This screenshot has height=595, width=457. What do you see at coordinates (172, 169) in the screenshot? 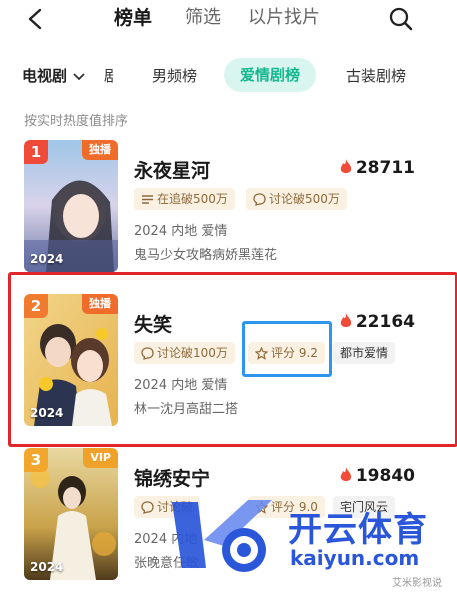
I see `drama-title: 永夜星河` at bounding box center [172, 169].